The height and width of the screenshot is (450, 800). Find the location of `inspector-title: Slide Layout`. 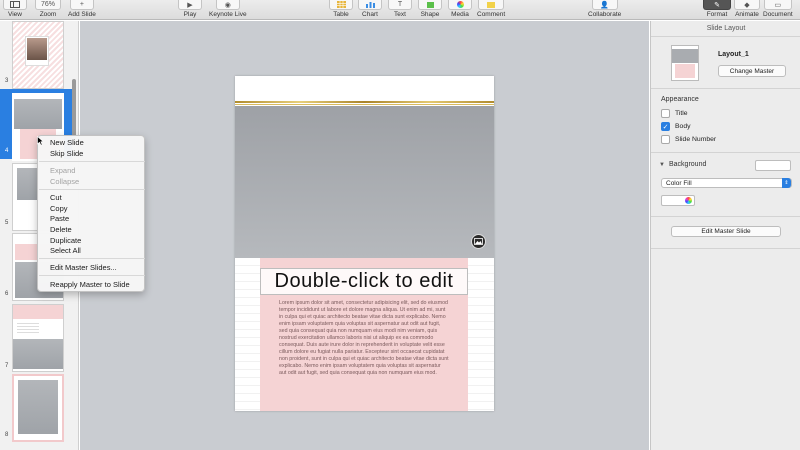

inspector-title: Slide Layout is located at coordinates (725, 29).